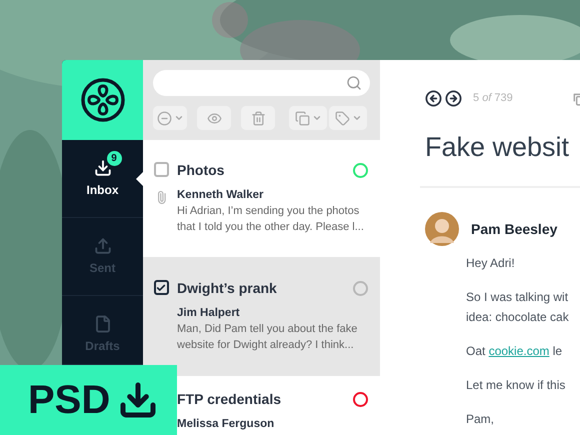 The height and width of the screenshot is (435, 580). Describe the element at coordinates (497, 147) in the screenshot. I see `message-title: Fake websit` at that location.